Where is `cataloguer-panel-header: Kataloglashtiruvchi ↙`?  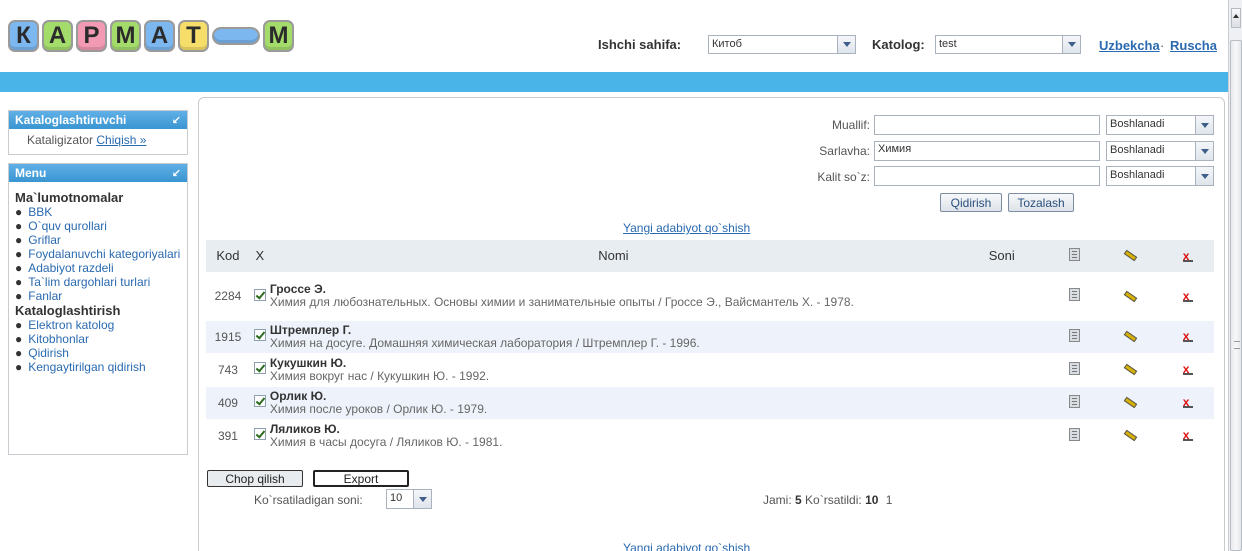
cataloguer-panel-header: Kataloglashtiruvchi ↙ is located at coordinates (98, 120).